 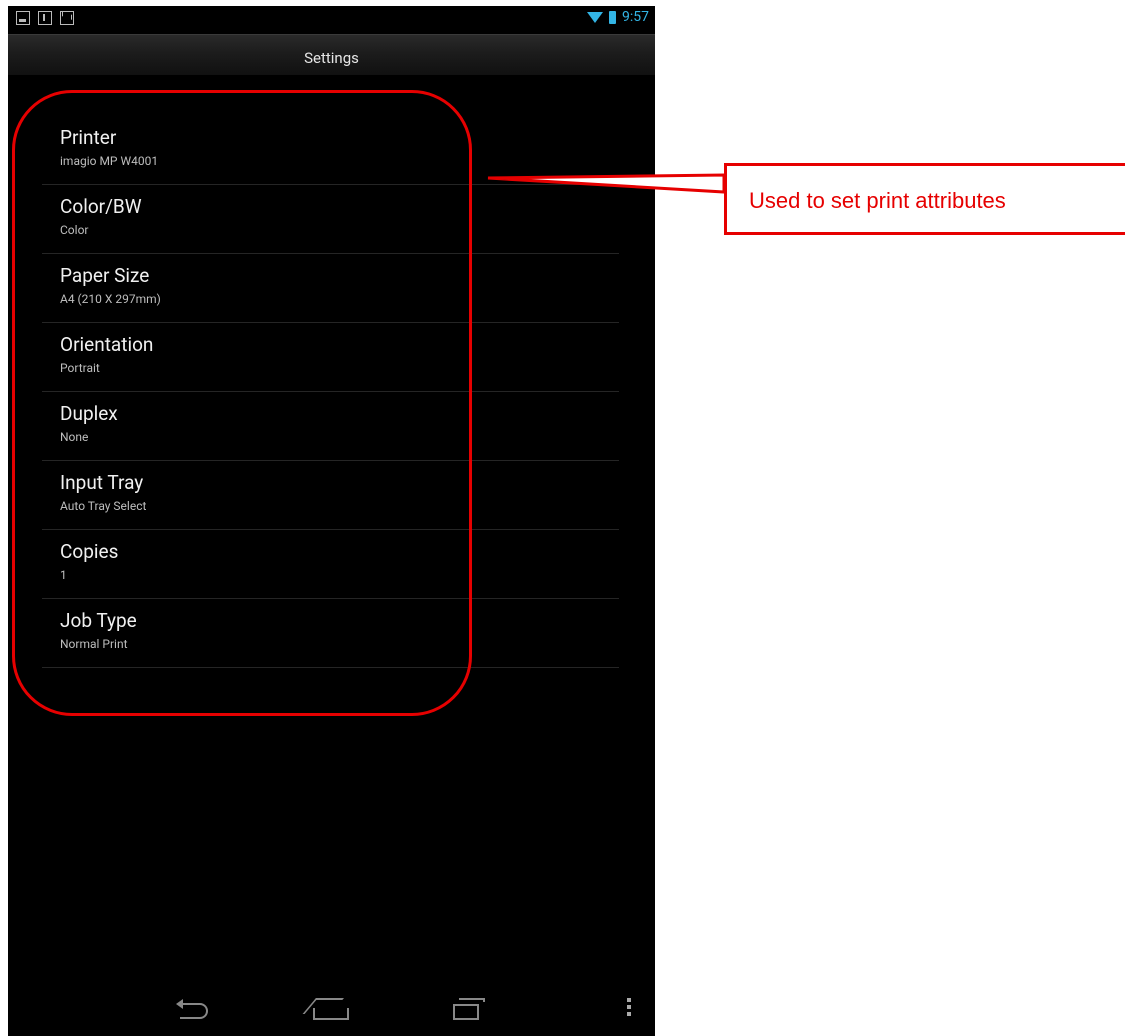 I want to click on annotation-label: Used to set print attributes, so click(x=877, y=200).